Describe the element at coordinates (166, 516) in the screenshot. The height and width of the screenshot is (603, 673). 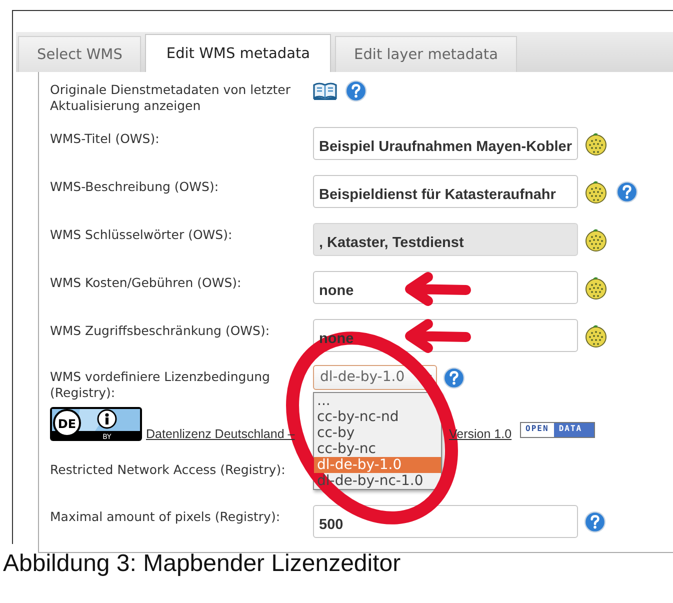
I see `field-label: Maximal amount of pixels (Registry):` at that location.